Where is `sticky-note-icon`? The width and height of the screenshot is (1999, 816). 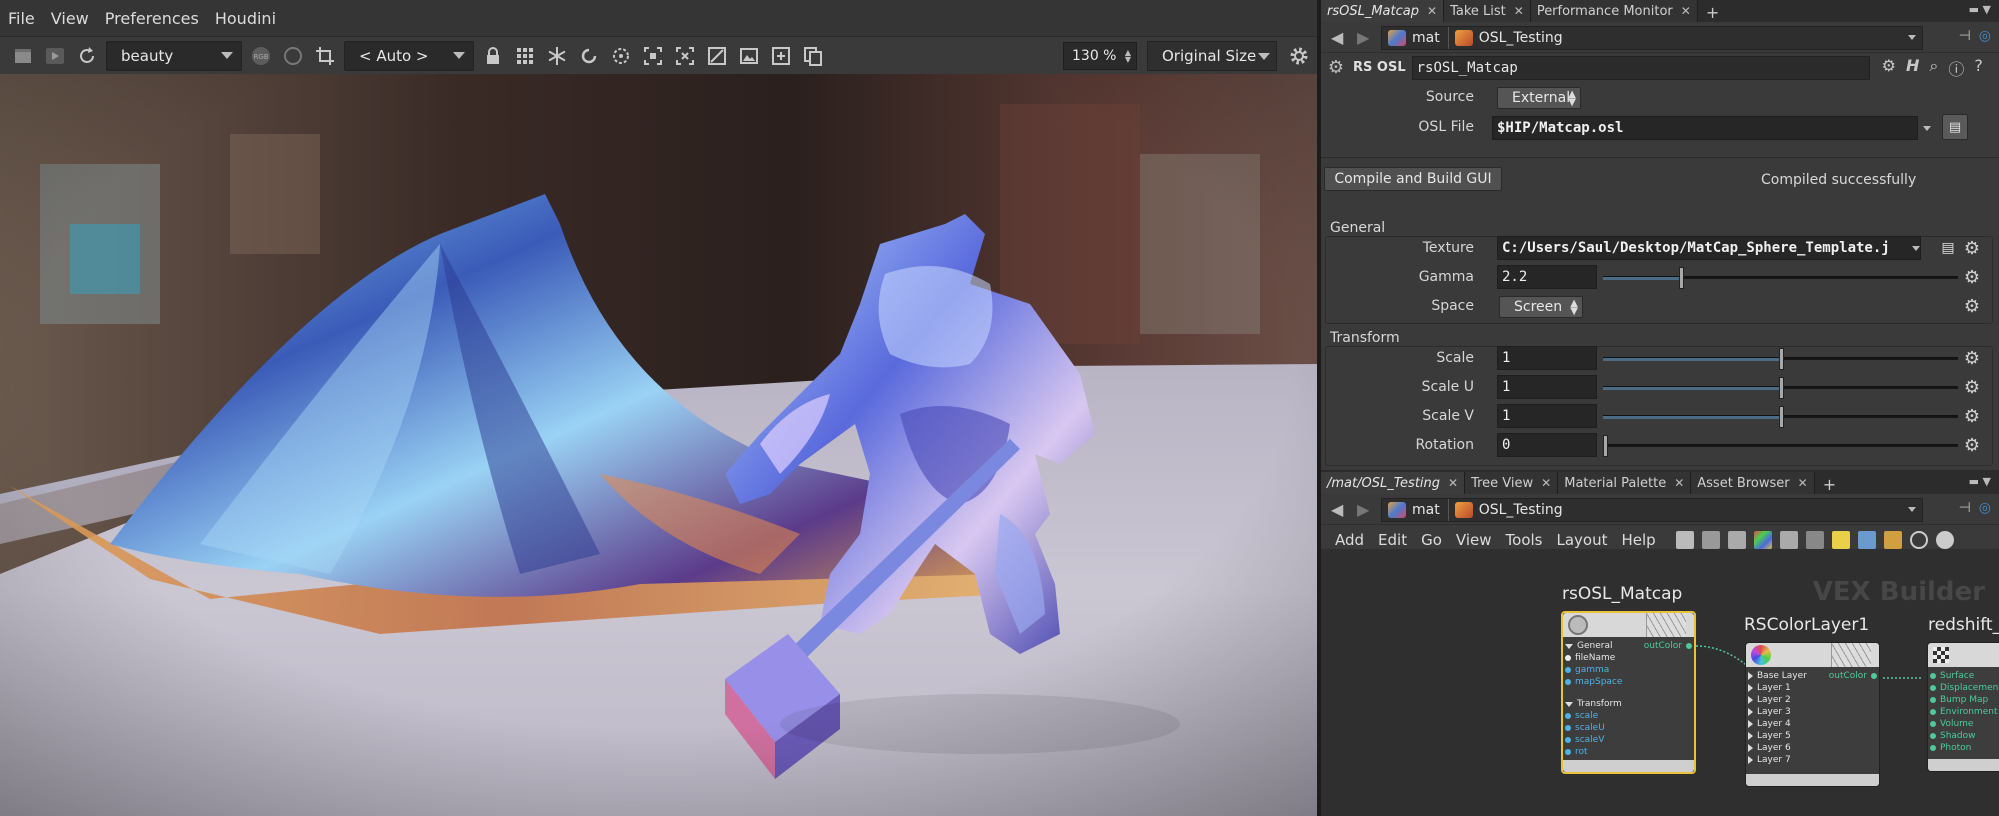
sticky-note-icon is located at coordinates (1840, 539).